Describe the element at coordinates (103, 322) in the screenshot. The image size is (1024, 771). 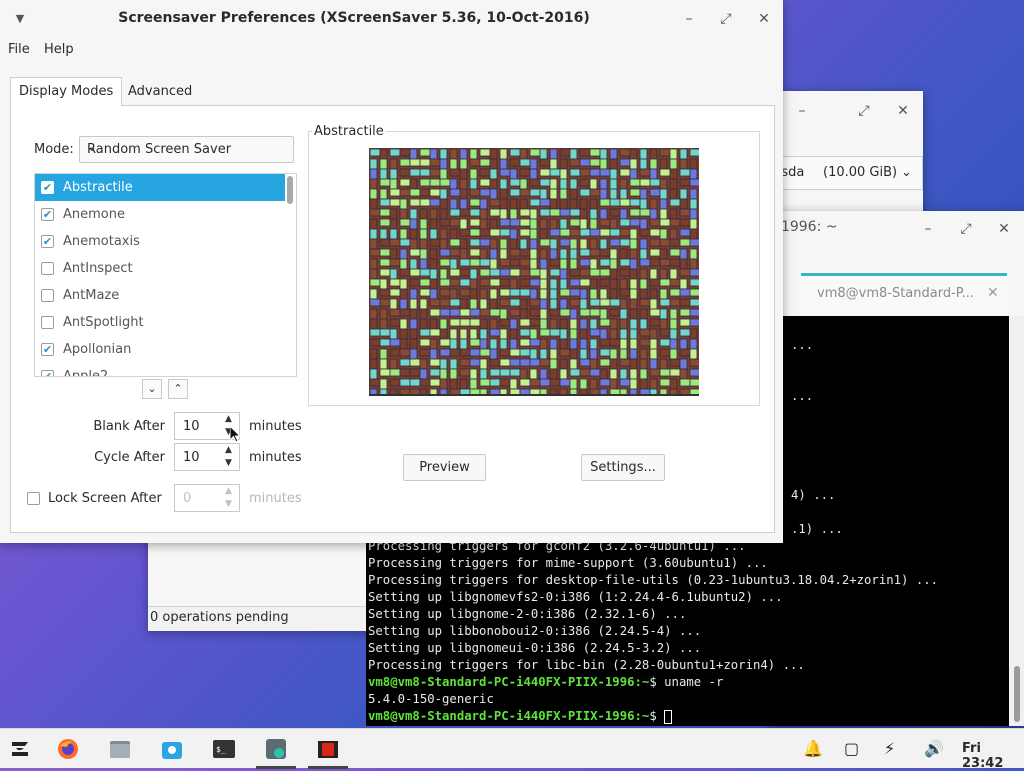
I see `saver-name: AntSpotlight` at that location.